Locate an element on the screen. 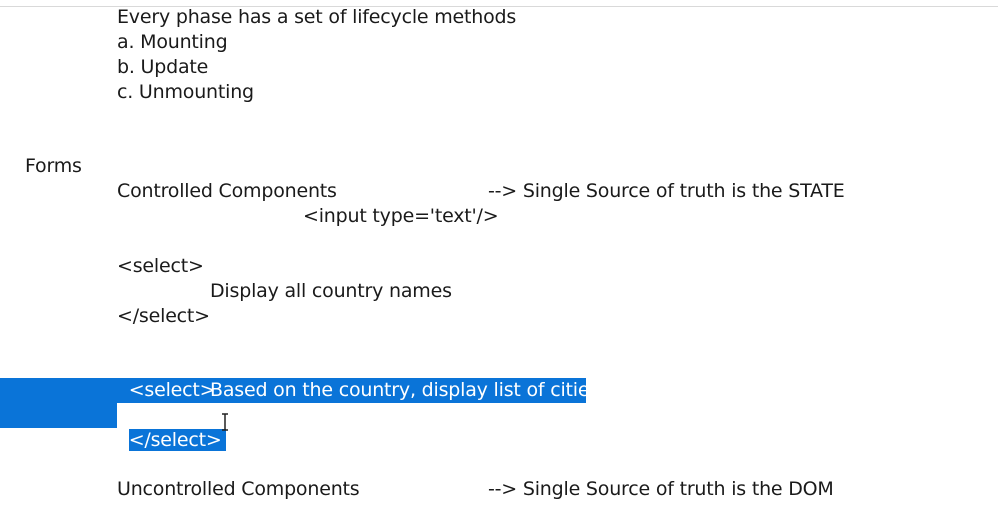 The height and width of the screenshot is (518, 998). controlled-arrow-note: --> Single Source of truth is the STATE is located at coordinates (666, 191).